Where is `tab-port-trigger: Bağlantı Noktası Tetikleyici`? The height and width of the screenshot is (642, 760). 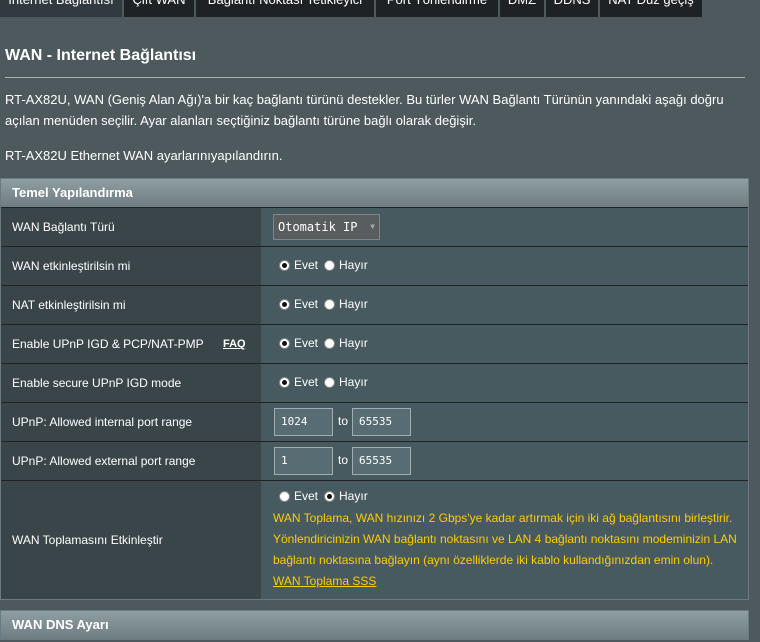
tab-port-trigger: Bağlantı Noktası Tetikleyici is located at coordinates (285, 8).